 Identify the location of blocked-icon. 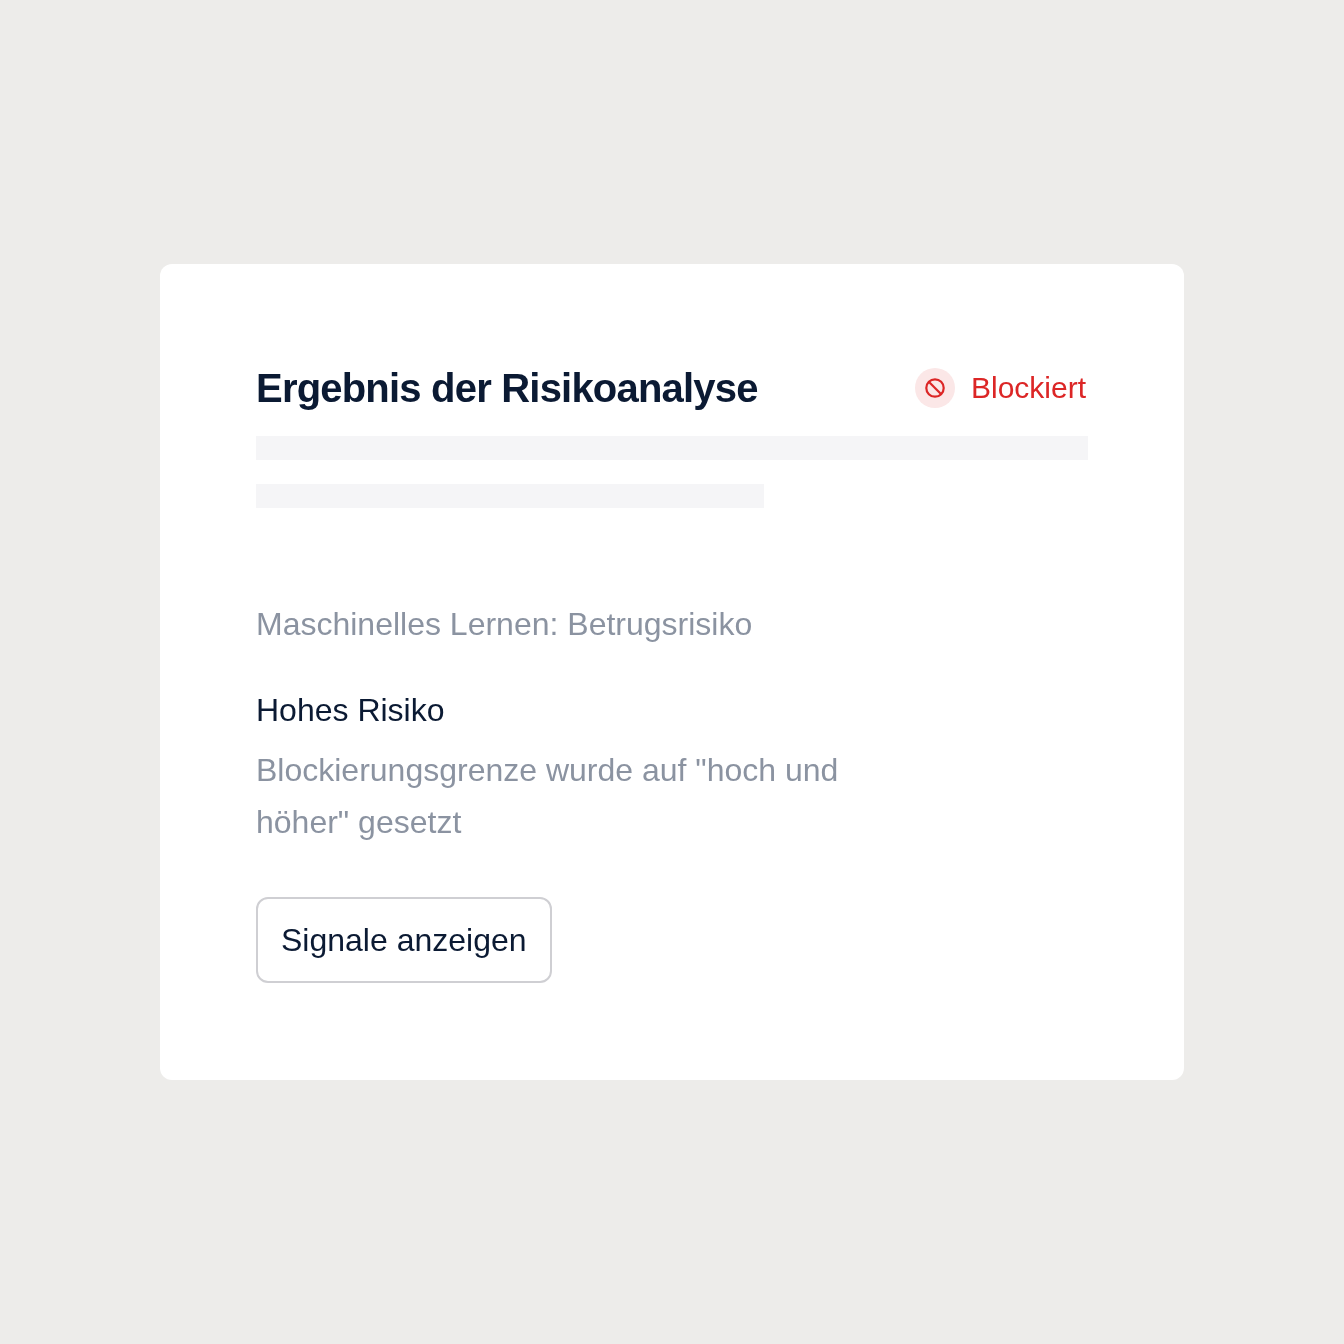
(934, 388).